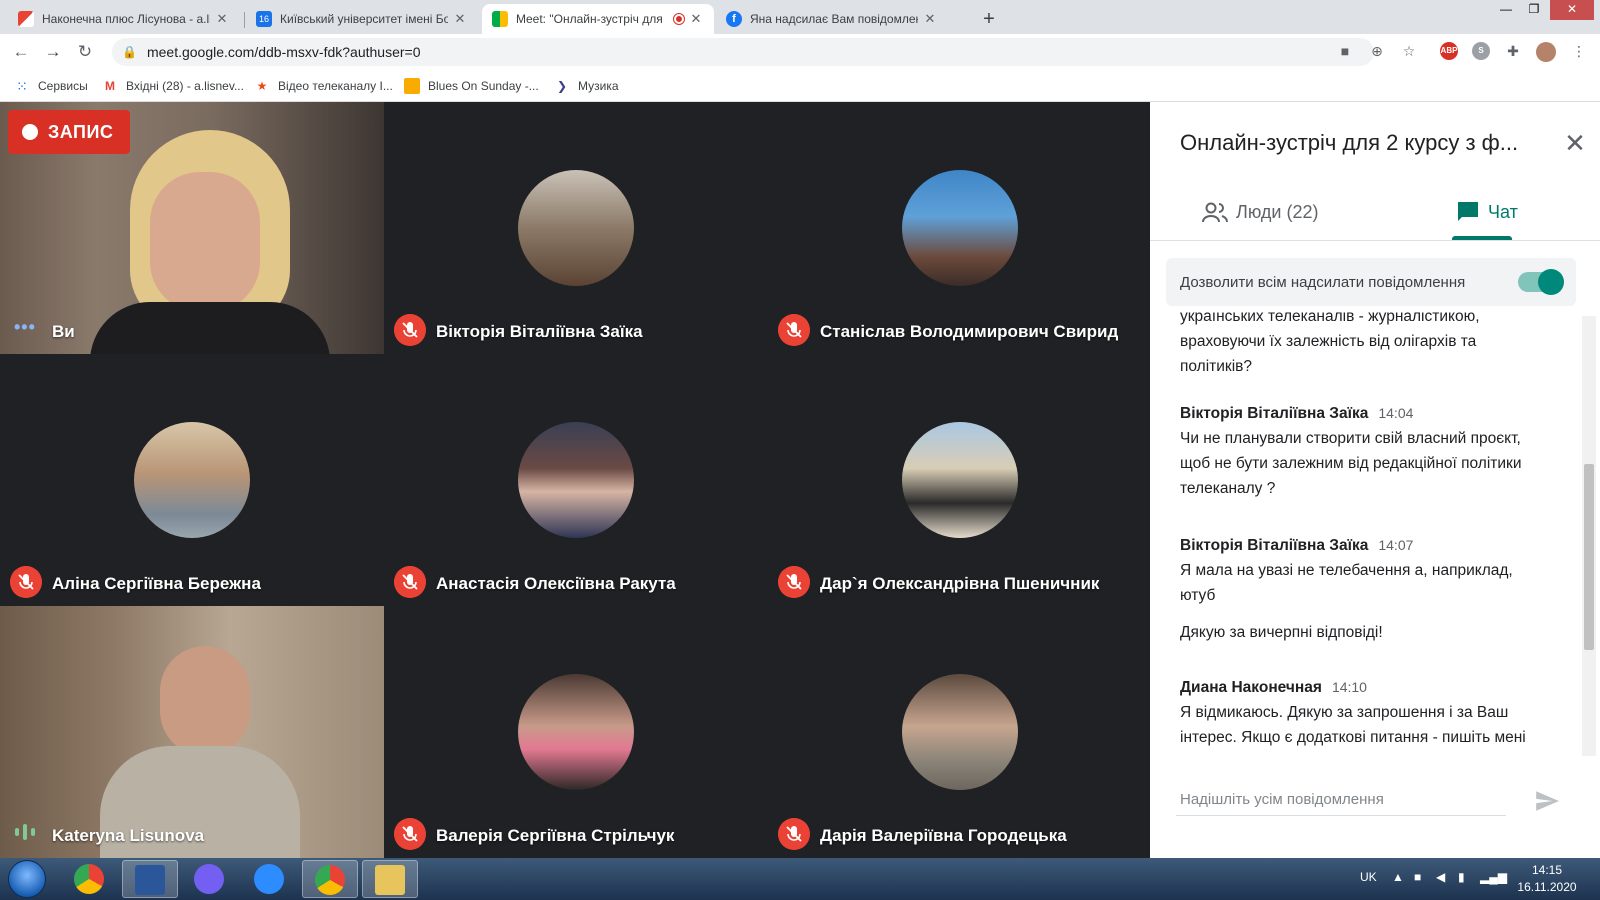 The image size is (1600, 900). What do you see at coordinates (960, 228) in the screenshot?
I see `participant-tile: Станіслав Володимирович Свирид` at bounding box center [960, 228].